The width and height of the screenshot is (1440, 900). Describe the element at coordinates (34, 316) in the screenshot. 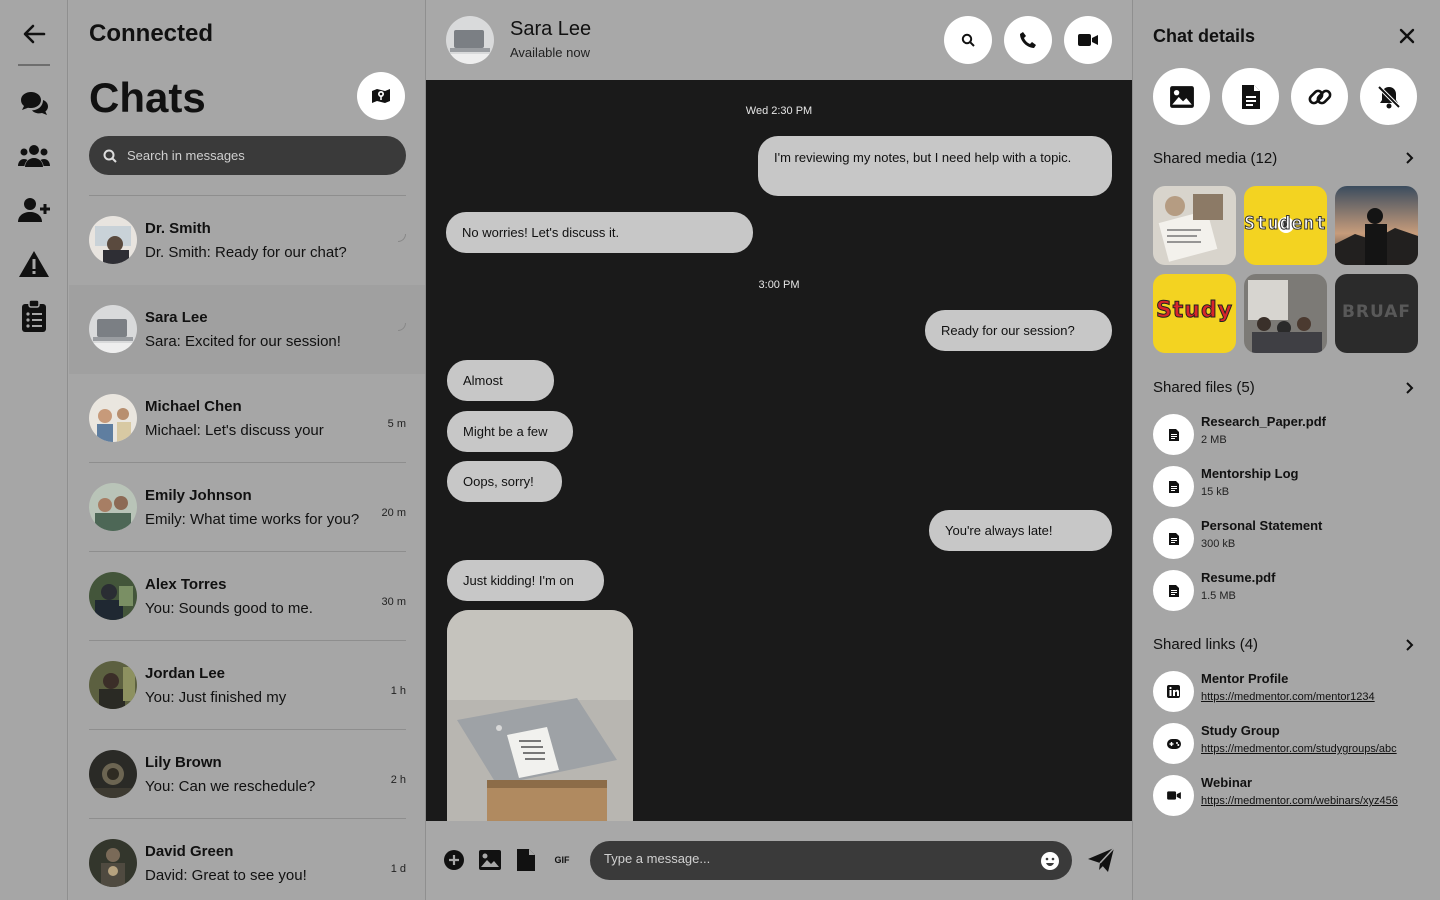

I see `clipboard-list-icon` at that location.